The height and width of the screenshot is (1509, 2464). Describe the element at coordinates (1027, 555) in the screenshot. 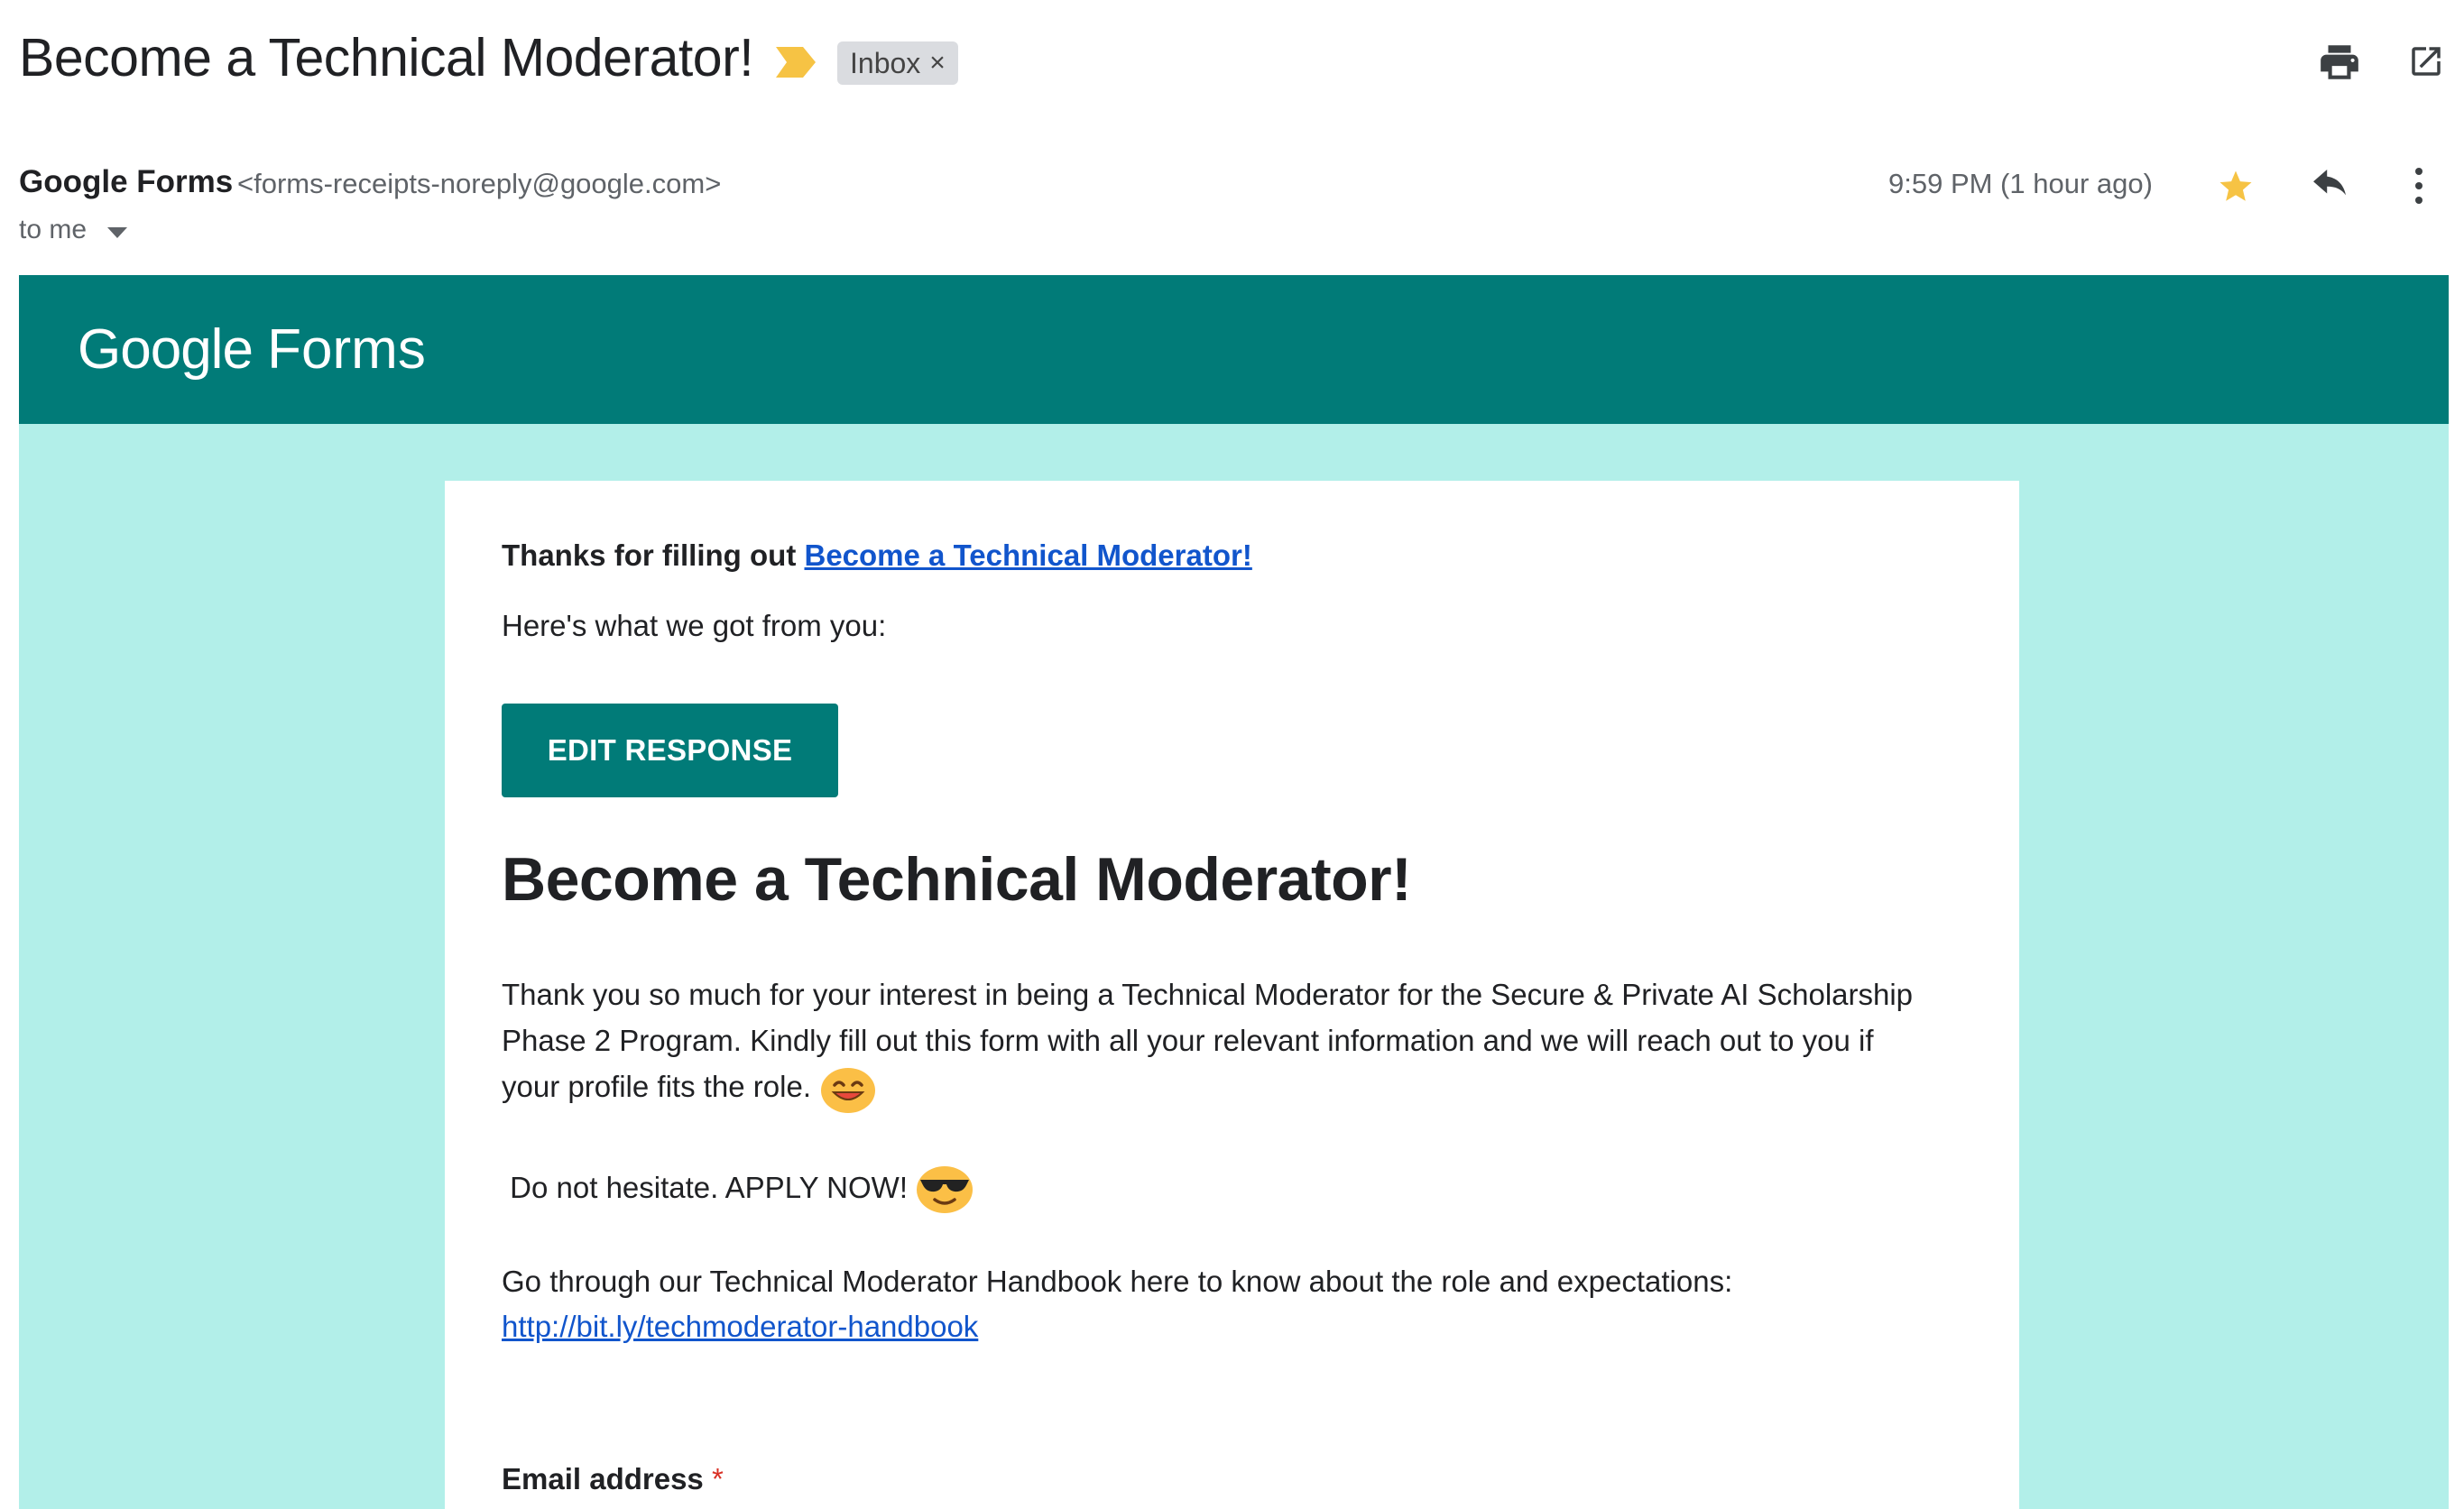

I see `form-title-link: Become a Technical Moderator!` at that location.